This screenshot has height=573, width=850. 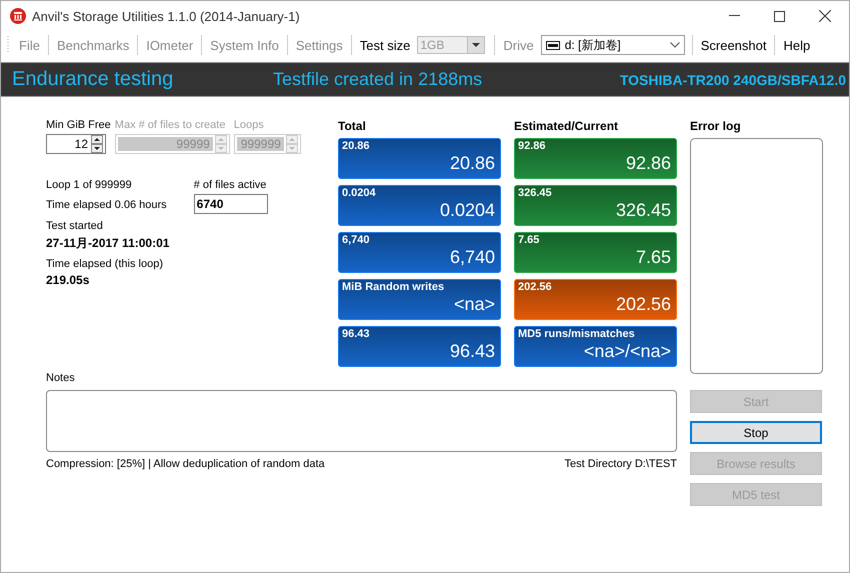 I want to click on action-button: Stop, so click(x=756, y=432).